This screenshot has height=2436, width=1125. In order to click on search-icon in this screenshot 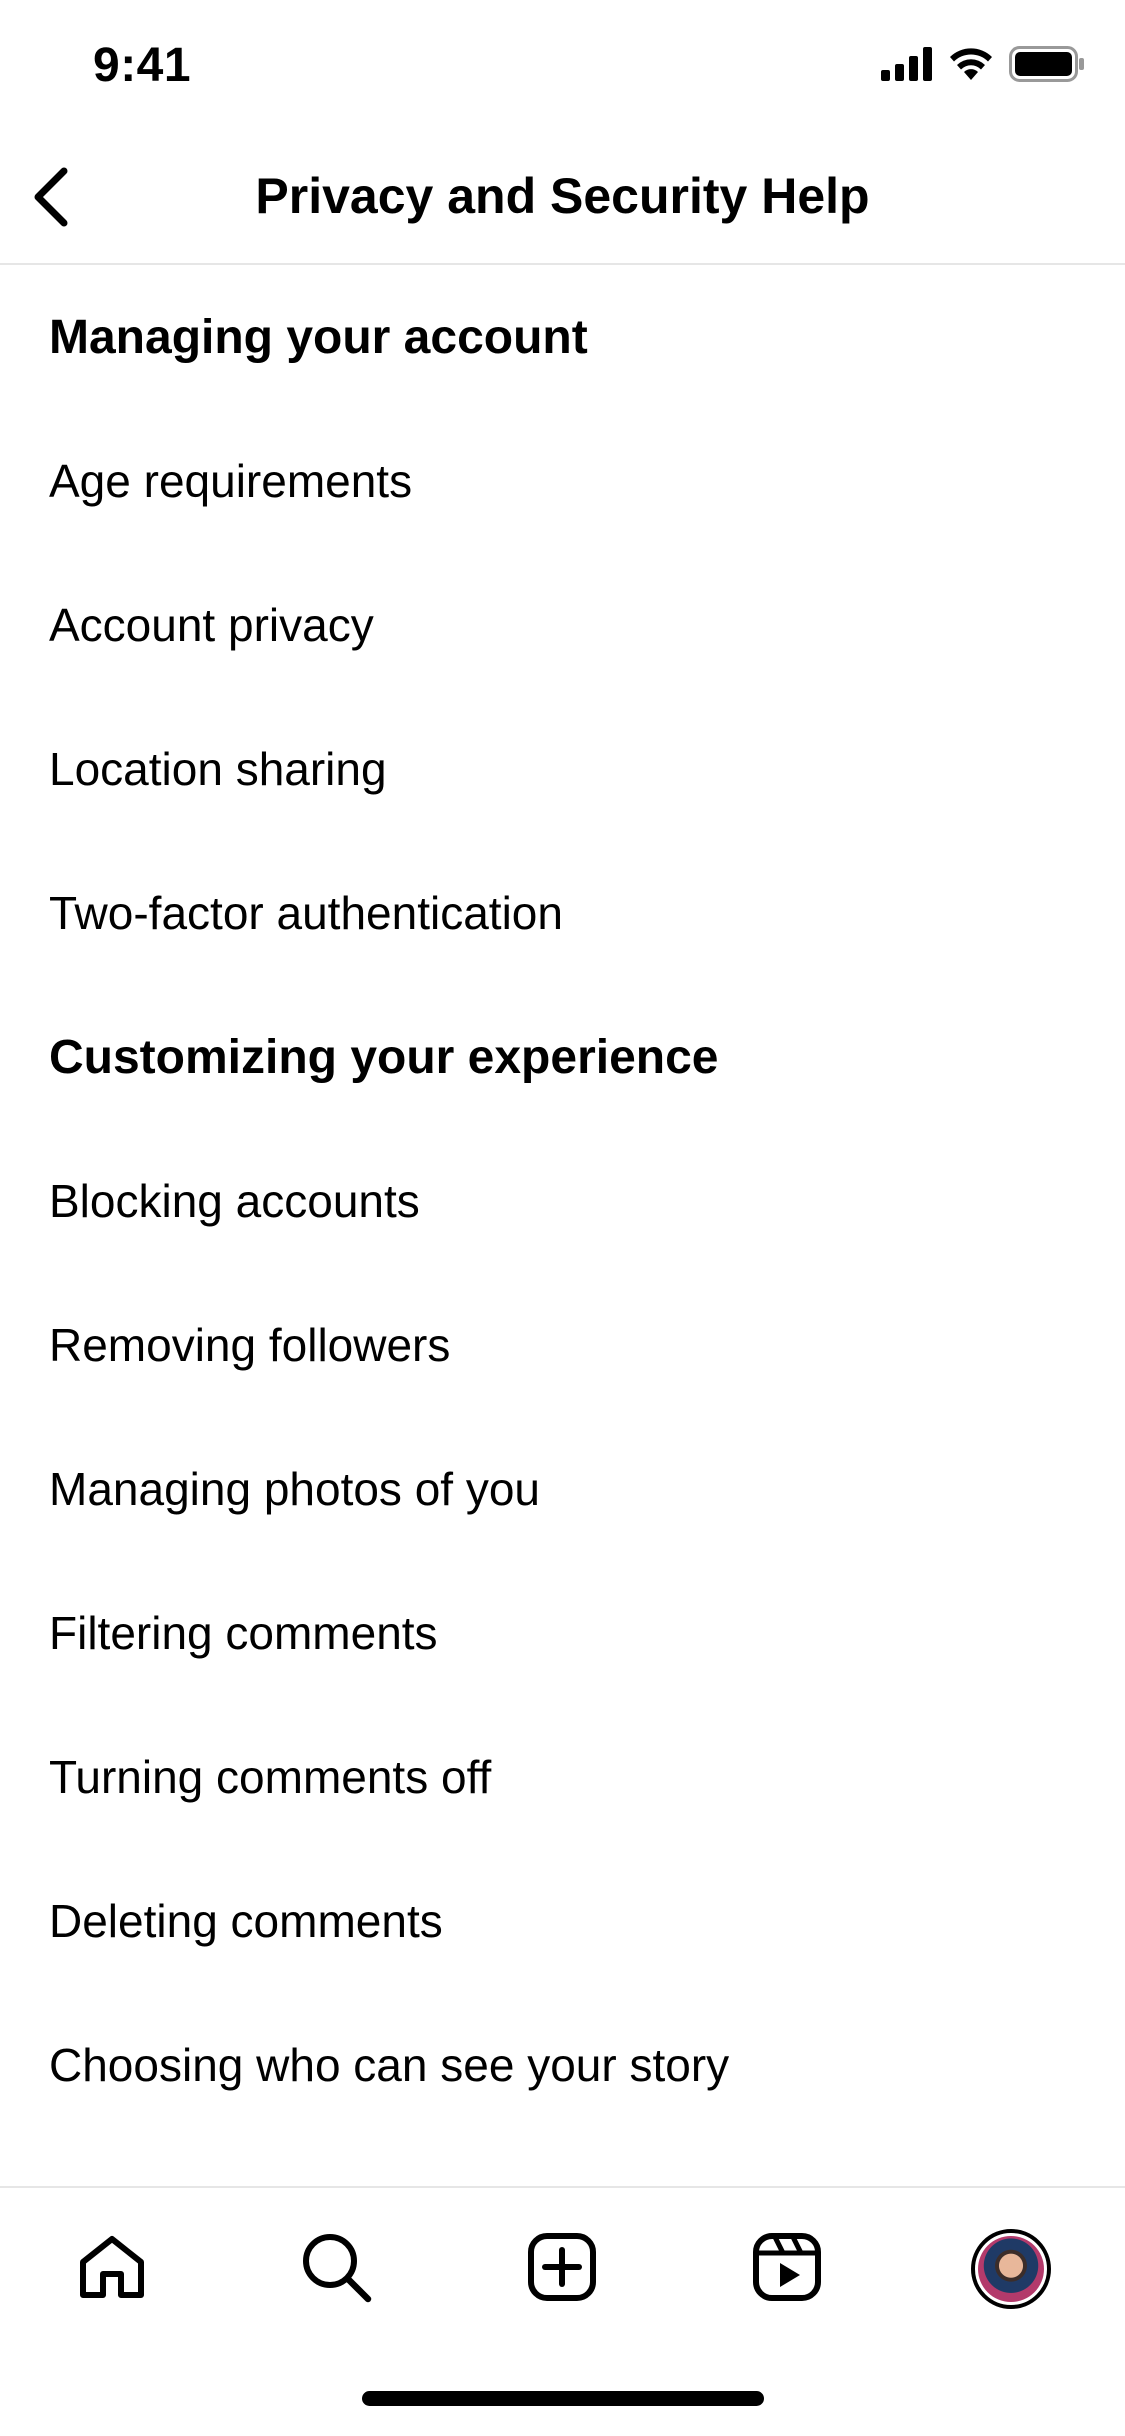, I will do `click(336, 2269)`.